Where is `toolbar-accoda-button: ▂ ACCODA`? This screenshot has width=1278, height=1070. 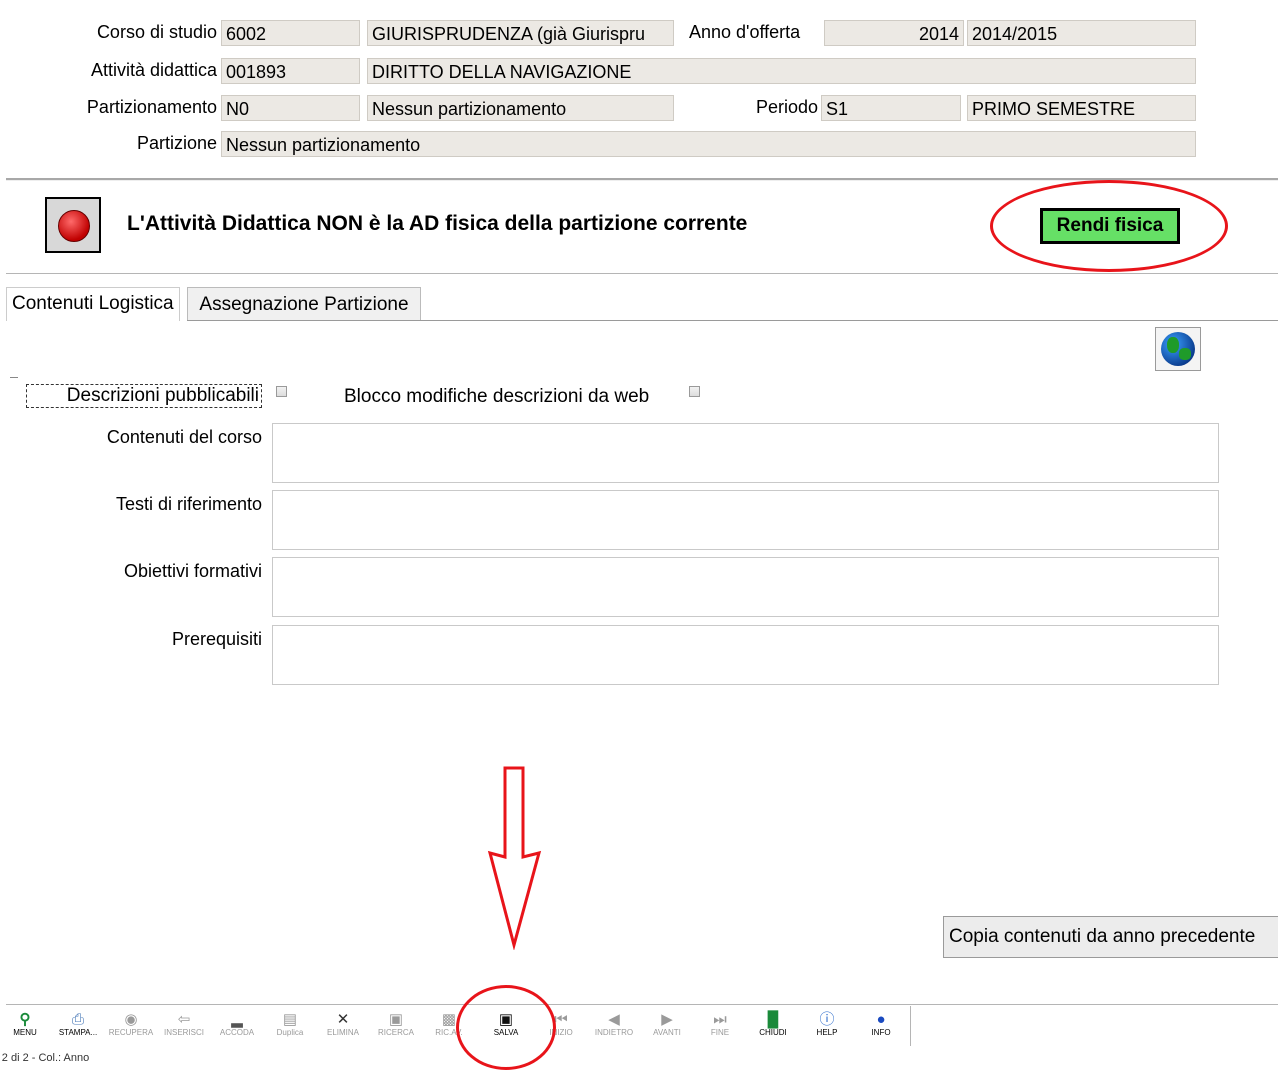
toolbar-accoda-button: ▂ ACCODA is located at coordinates (237, 1024).